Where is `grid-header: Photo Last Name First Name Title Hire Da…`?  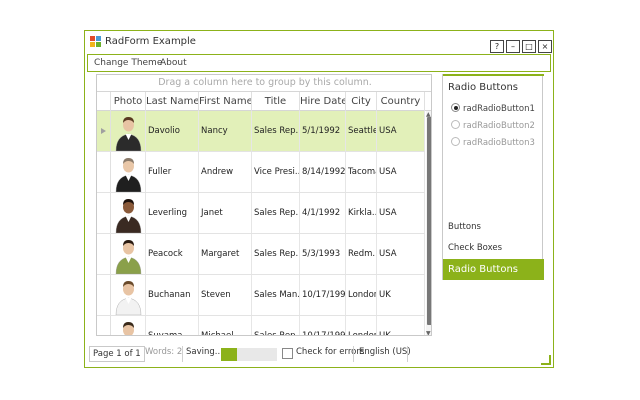
grid-header: Photo Last Name First Name Title Hire Da… is located at coordinates (264, 101).